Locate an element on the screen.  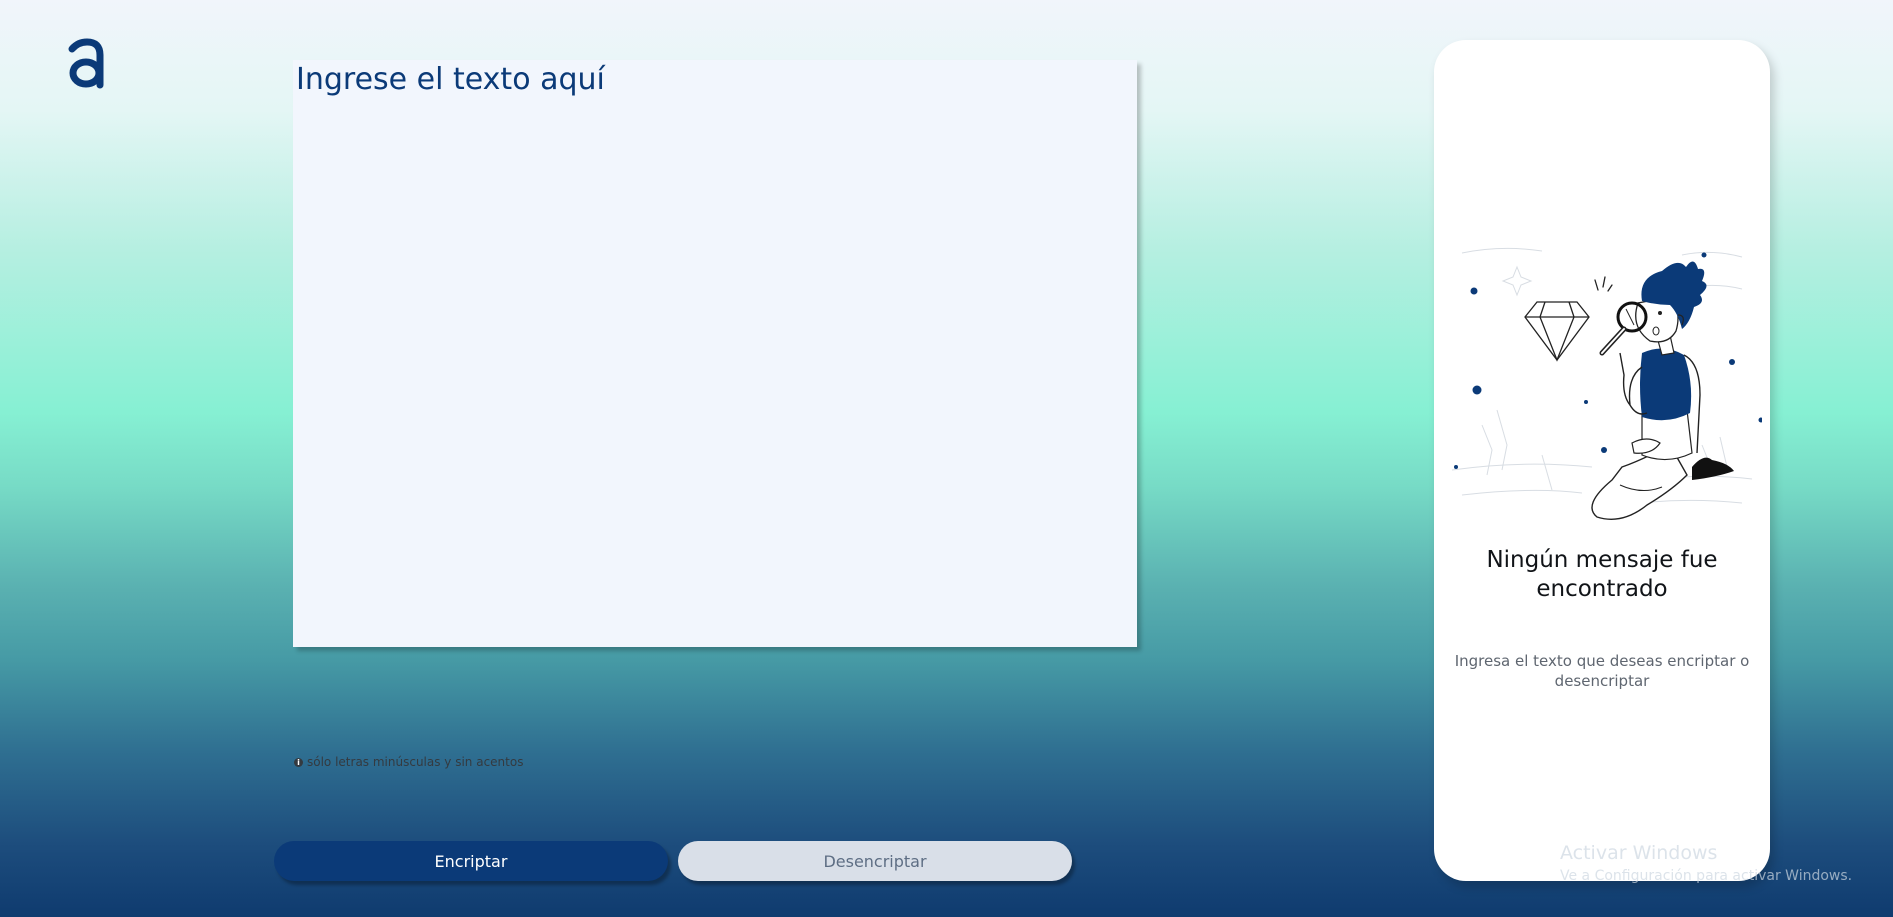
letter-a-logo-icon is located at coordinates (86, 63).